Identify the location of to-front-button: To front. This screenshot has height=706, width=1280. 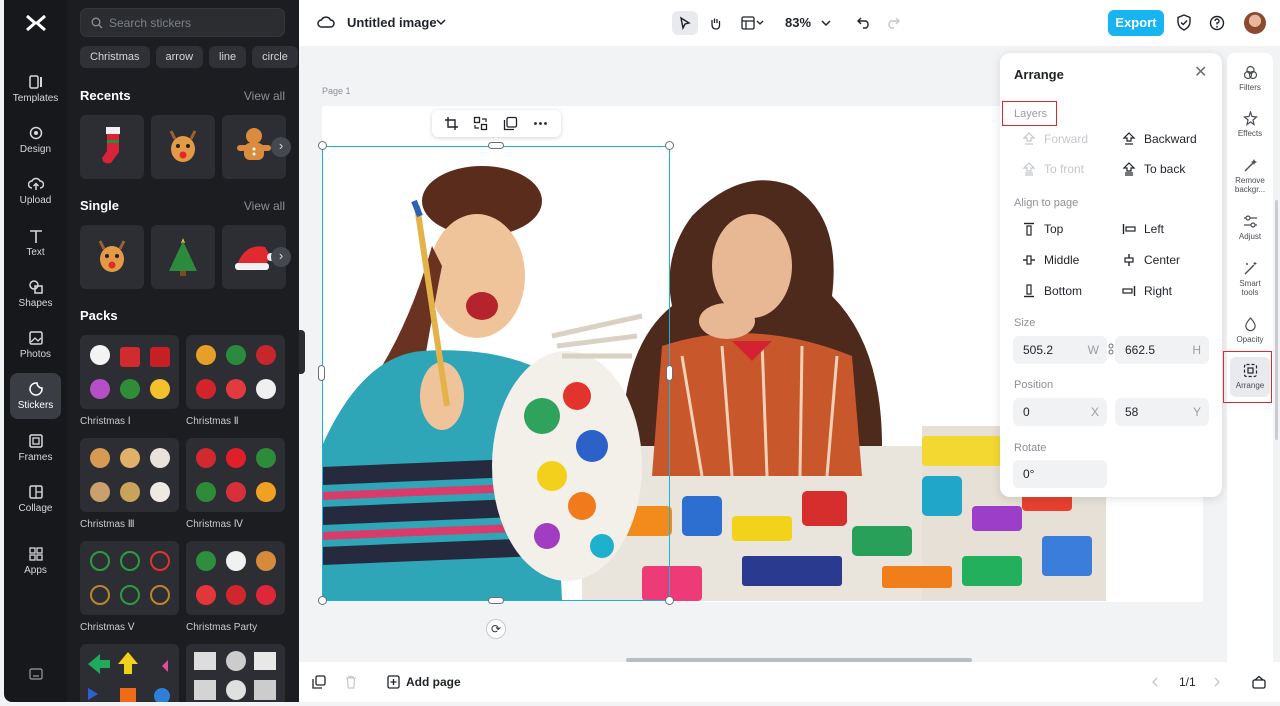
(1053, 169).